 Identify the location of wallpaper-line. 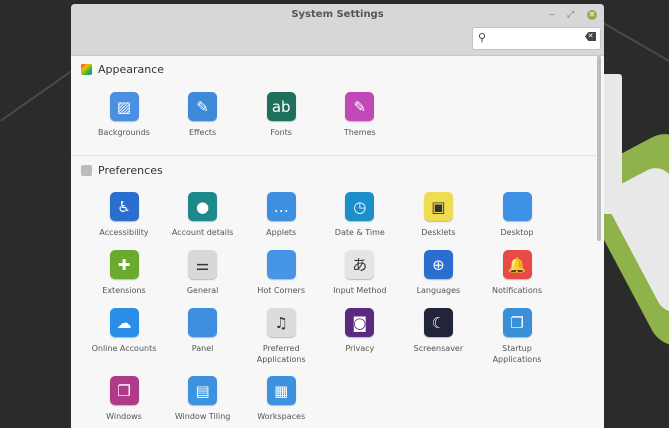
(634, 51).